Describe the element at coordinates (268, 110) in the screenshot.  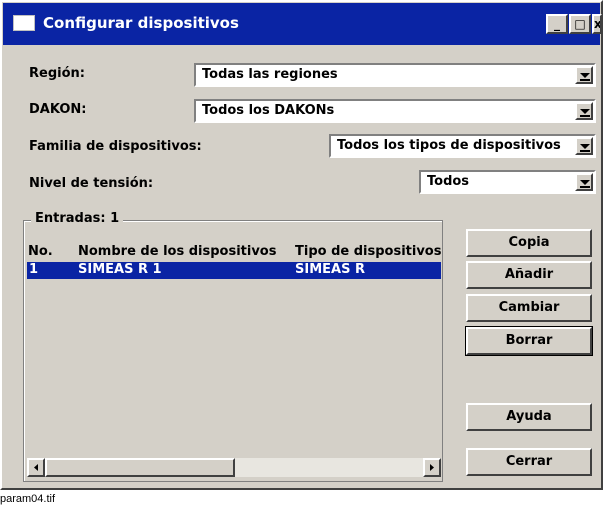
I see `dakon-value: Todos los DAKONs` at that location.